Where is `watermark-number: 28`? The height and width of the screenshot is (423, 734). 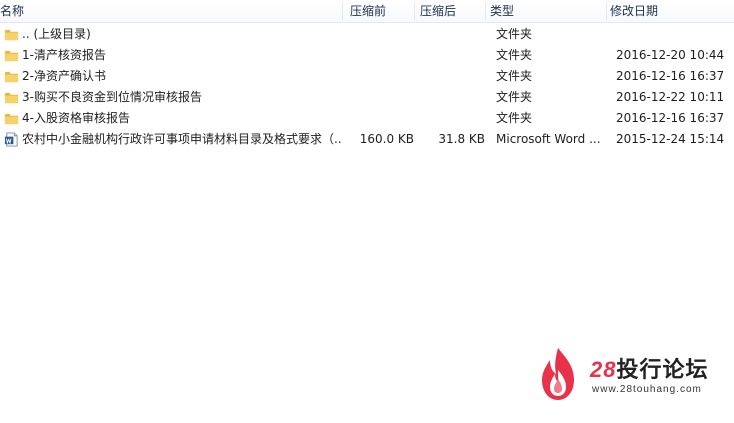
watermark-number: 28 is located at coordinates (603, 369).